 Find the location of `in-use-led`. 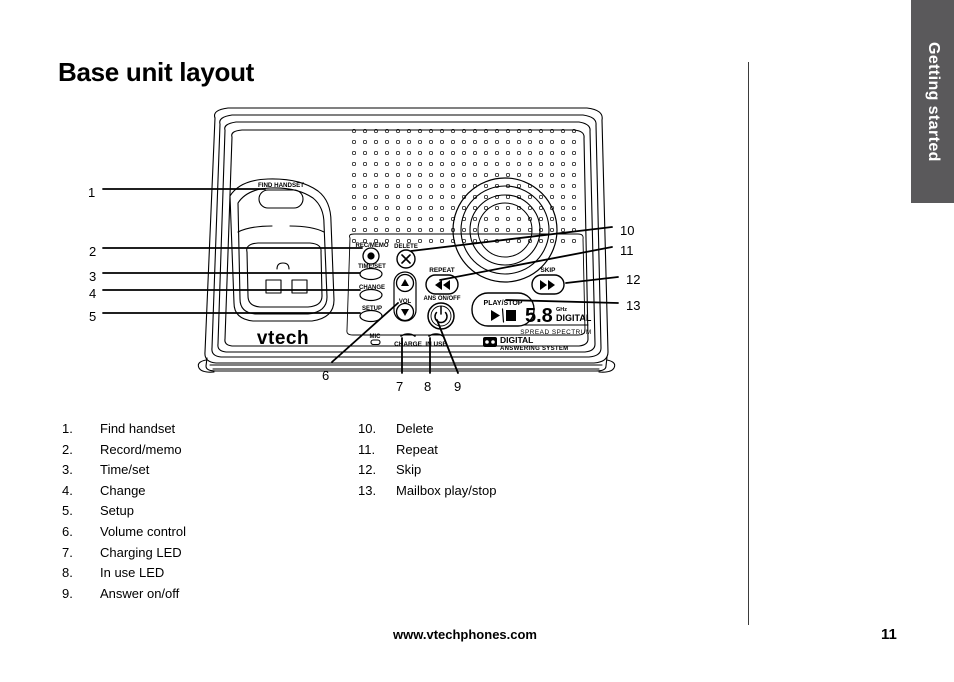

in-use-led is located at coordinates (436, 335).